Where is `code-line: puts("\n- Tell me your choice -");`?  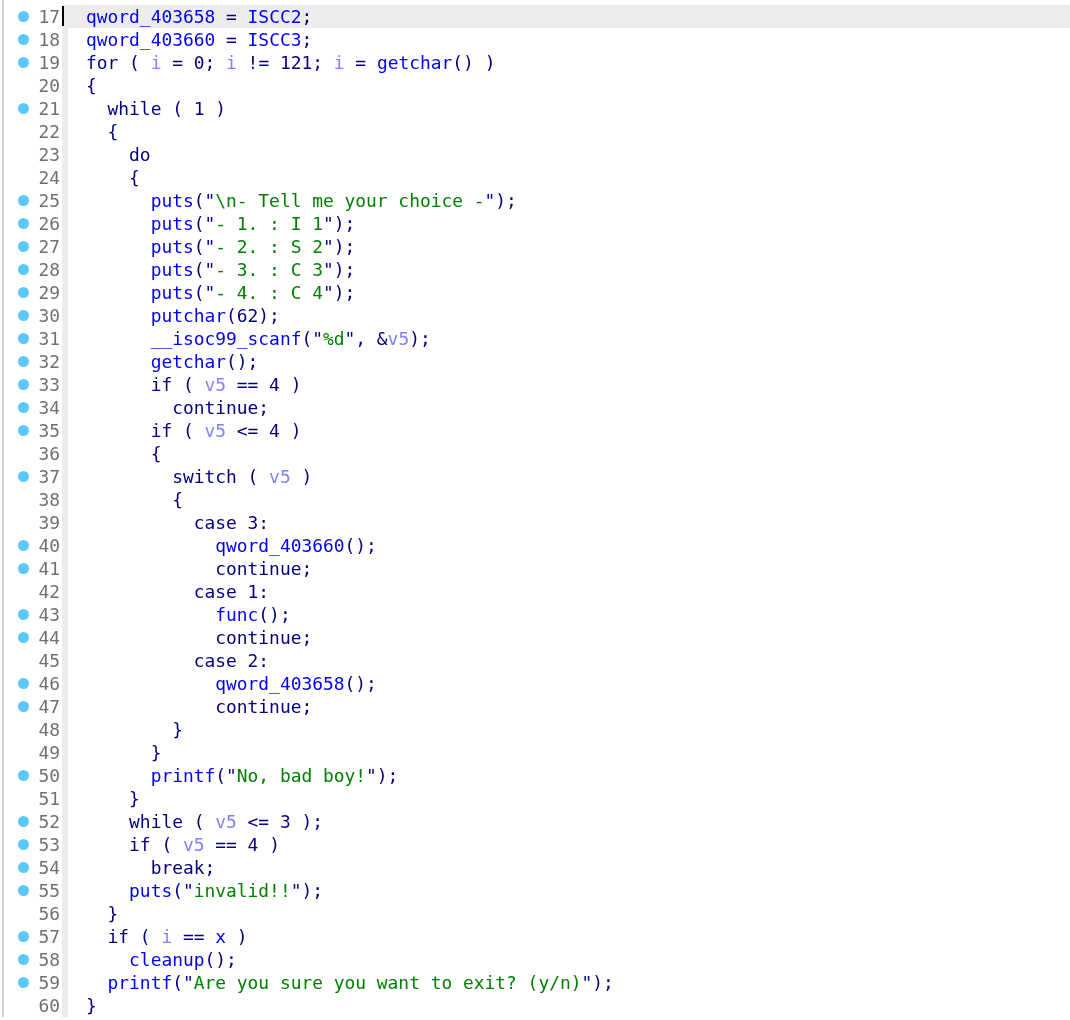
code-line: puts("\n- Tell me your choice -"); is located at coordinates (333, 200).